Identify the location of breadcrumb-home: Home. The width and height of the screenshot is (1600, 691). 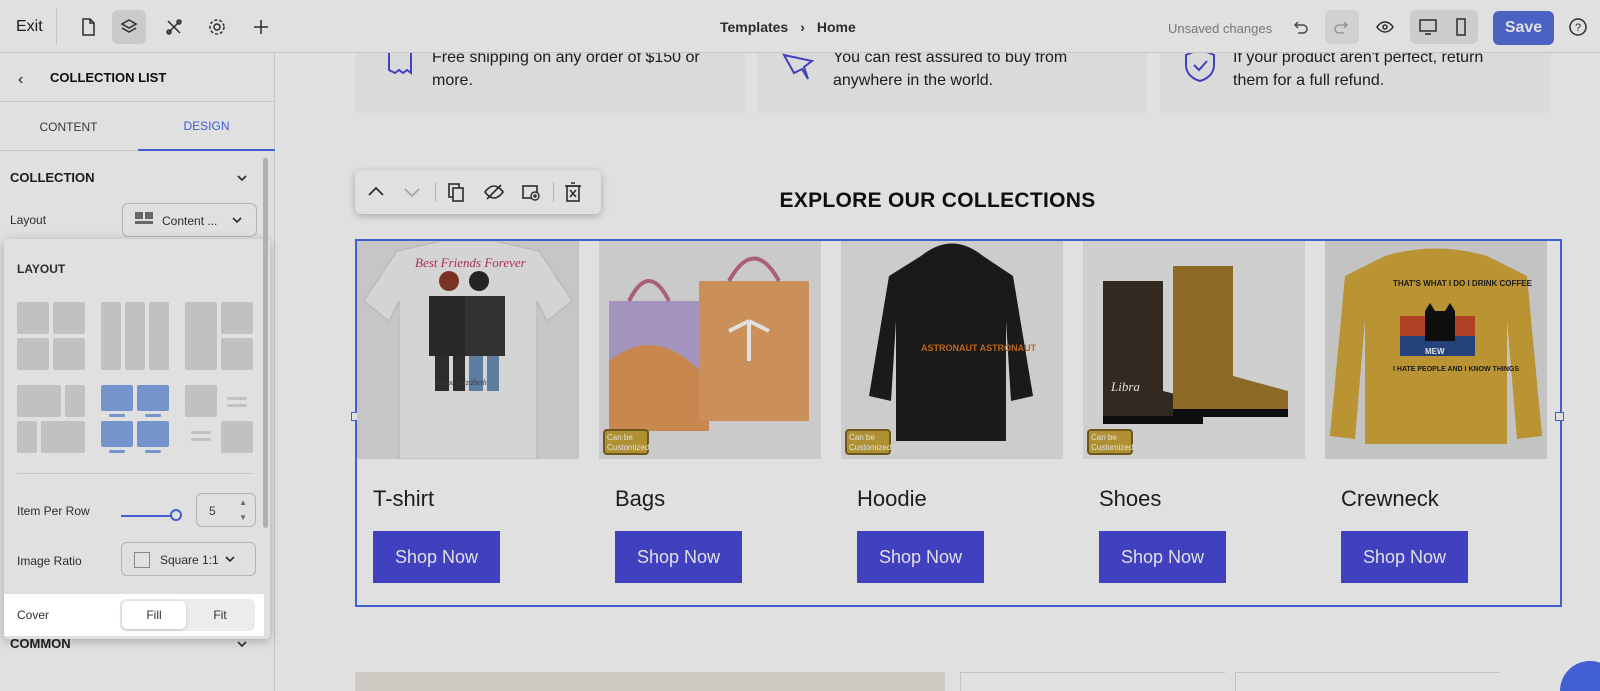
(836, 27).